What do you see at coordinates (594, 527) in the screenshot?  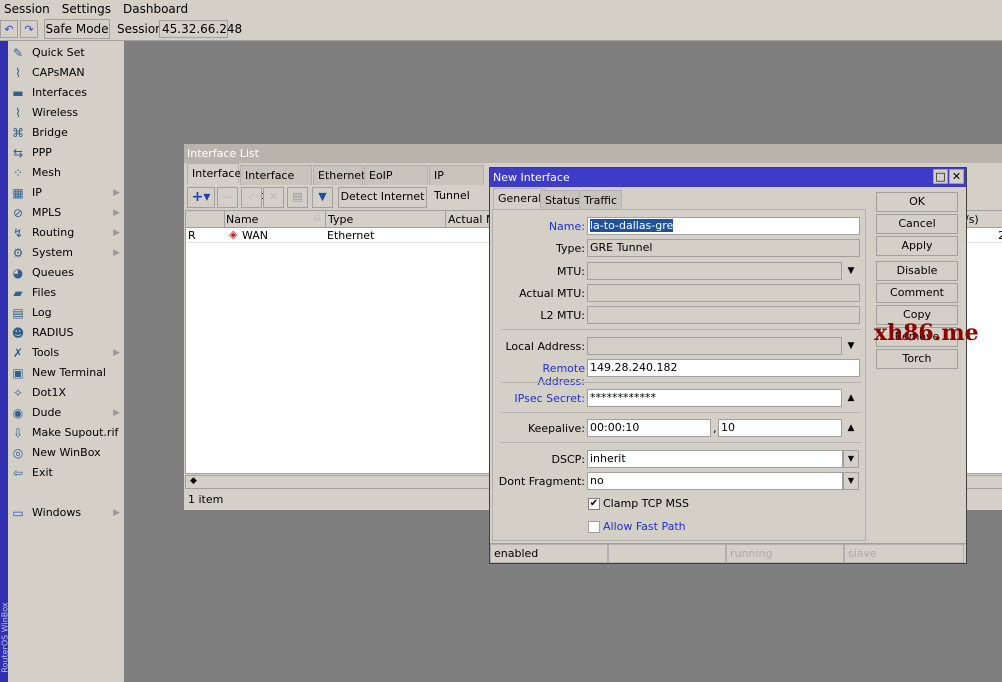 I see `allow-fast-path-checkbox` at bounding box center [594, 527].